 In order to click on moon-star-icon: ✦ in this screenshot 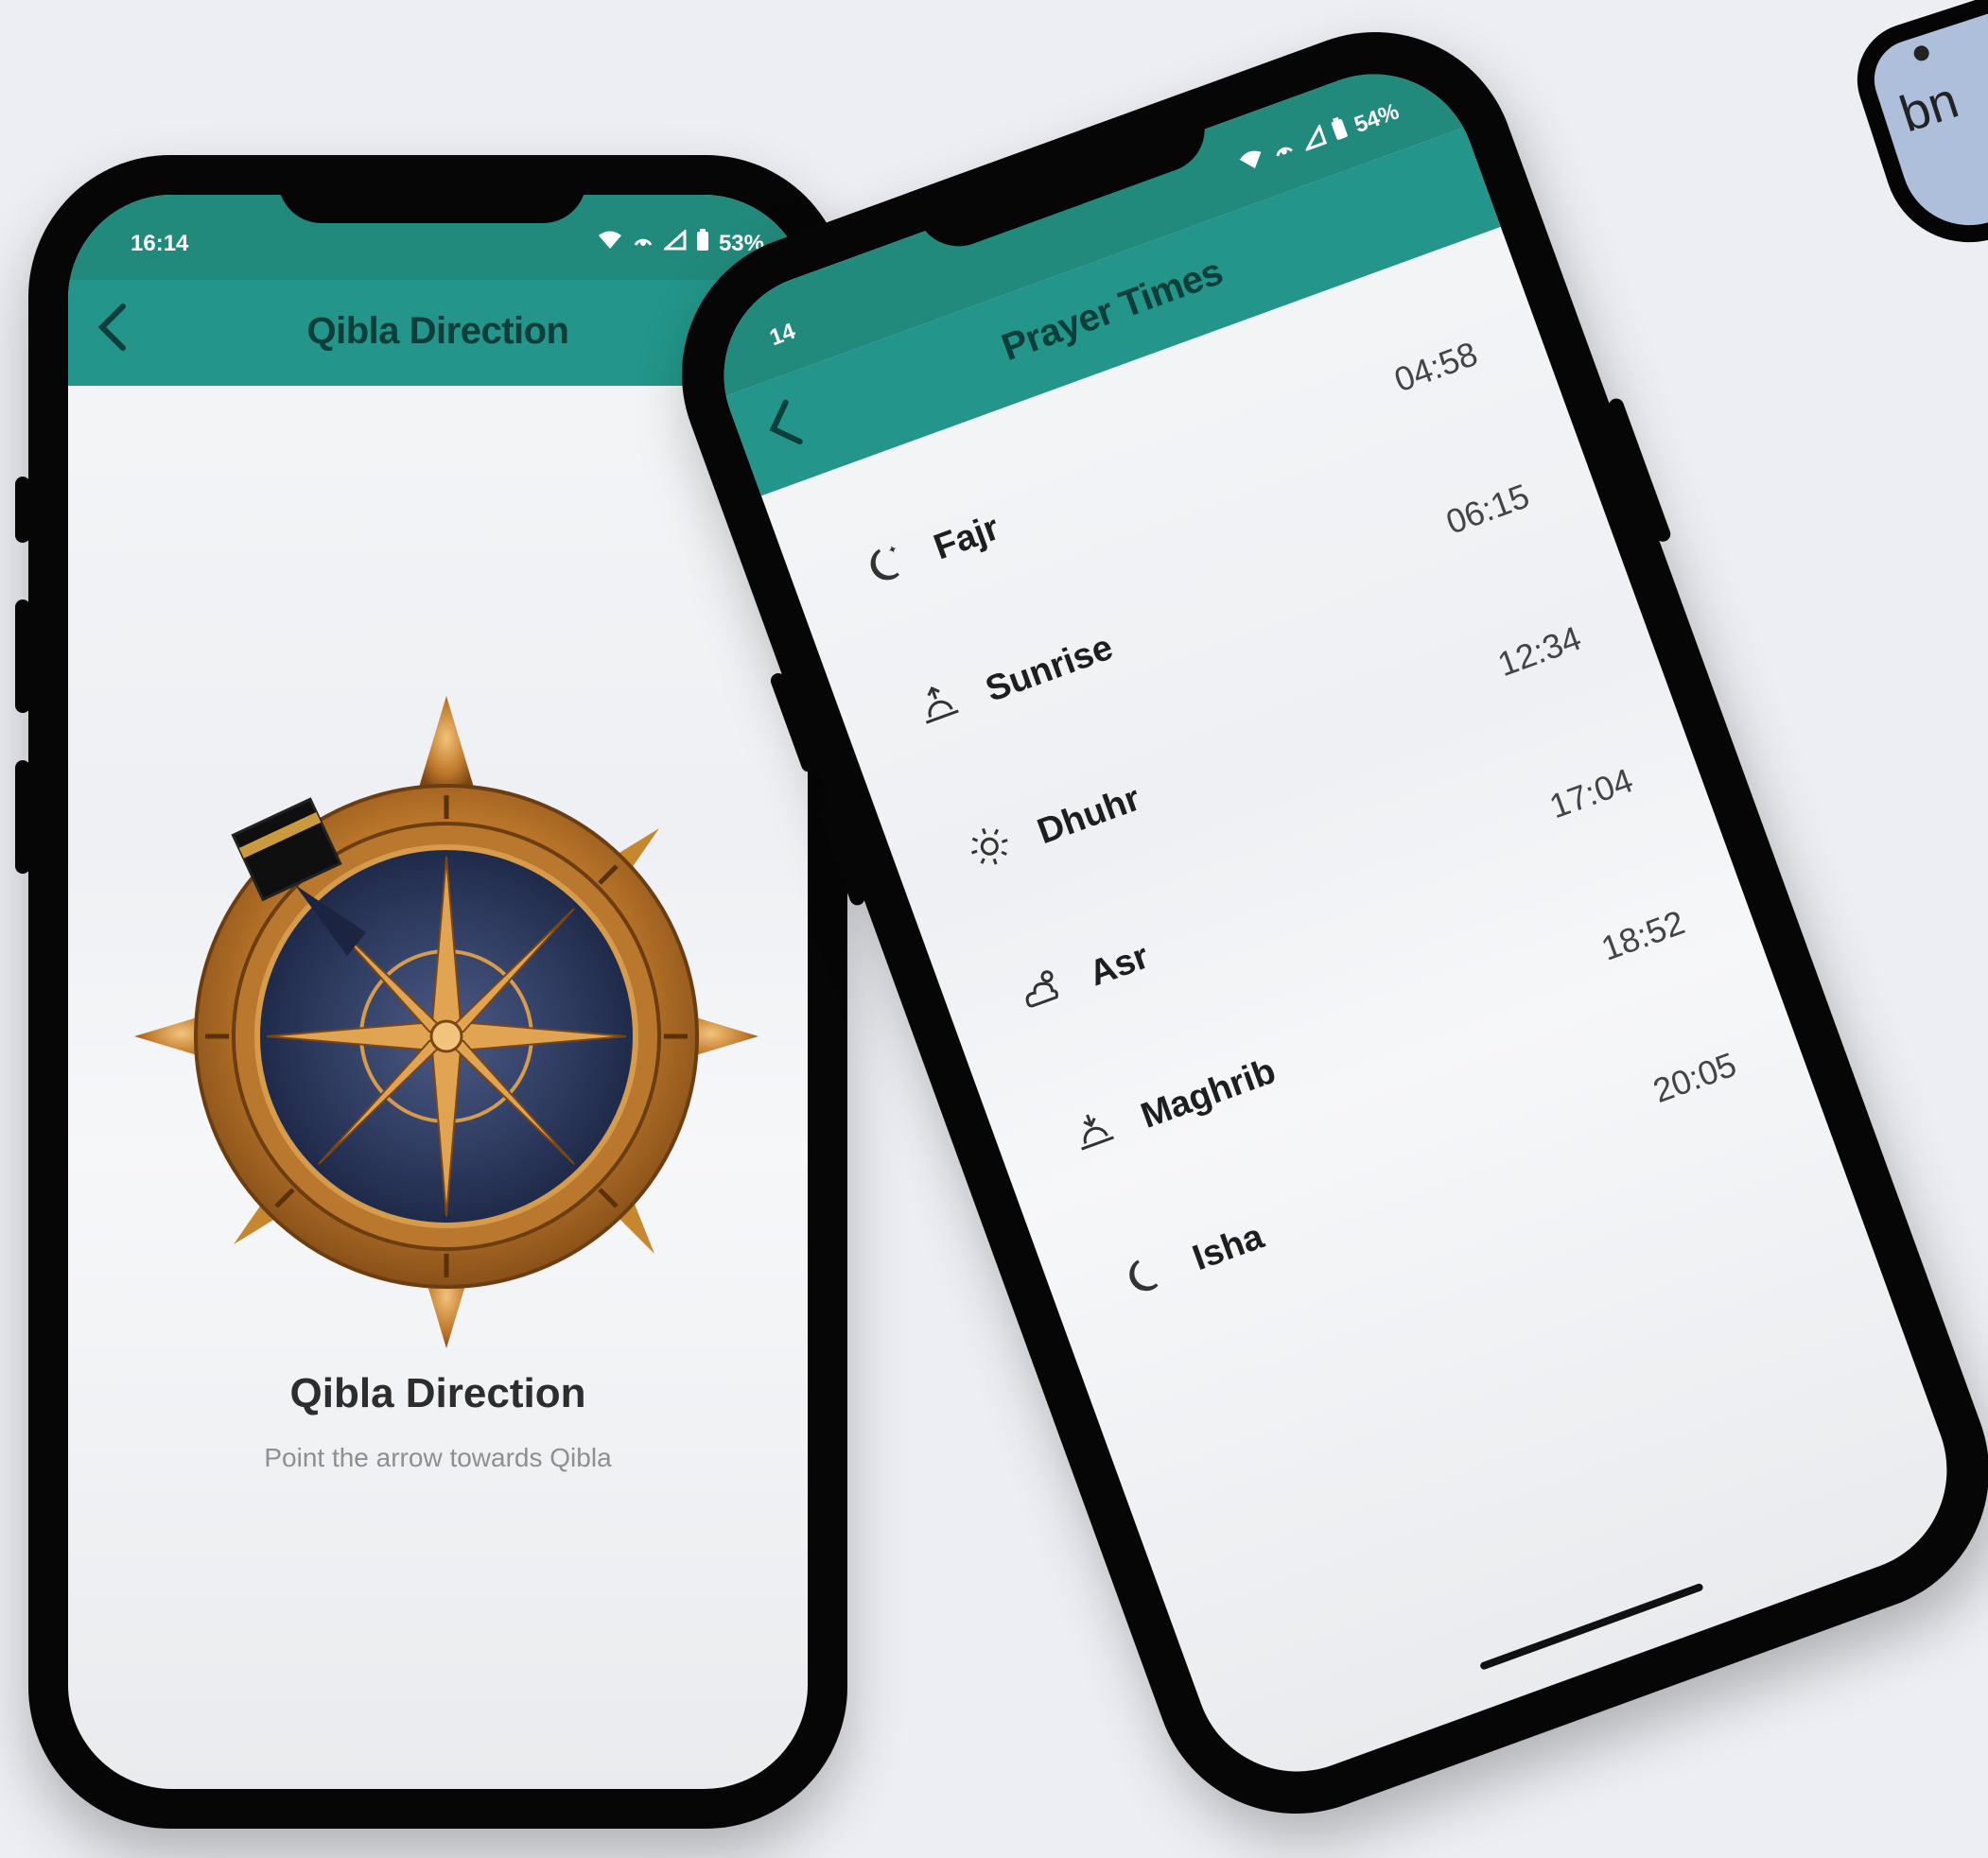, I will do `click(887, 566)`.